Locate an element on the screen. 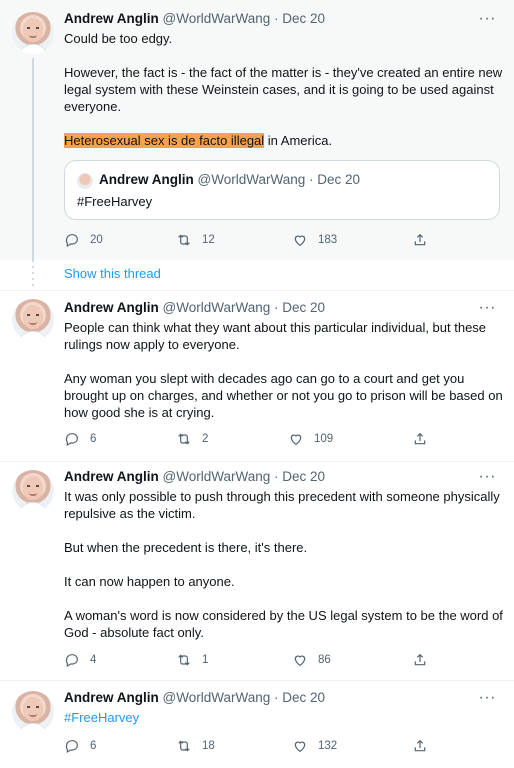 This screenshot has height=768, width=514. tweet-actions: 6 18 132 is located at coordinates (254, 746).